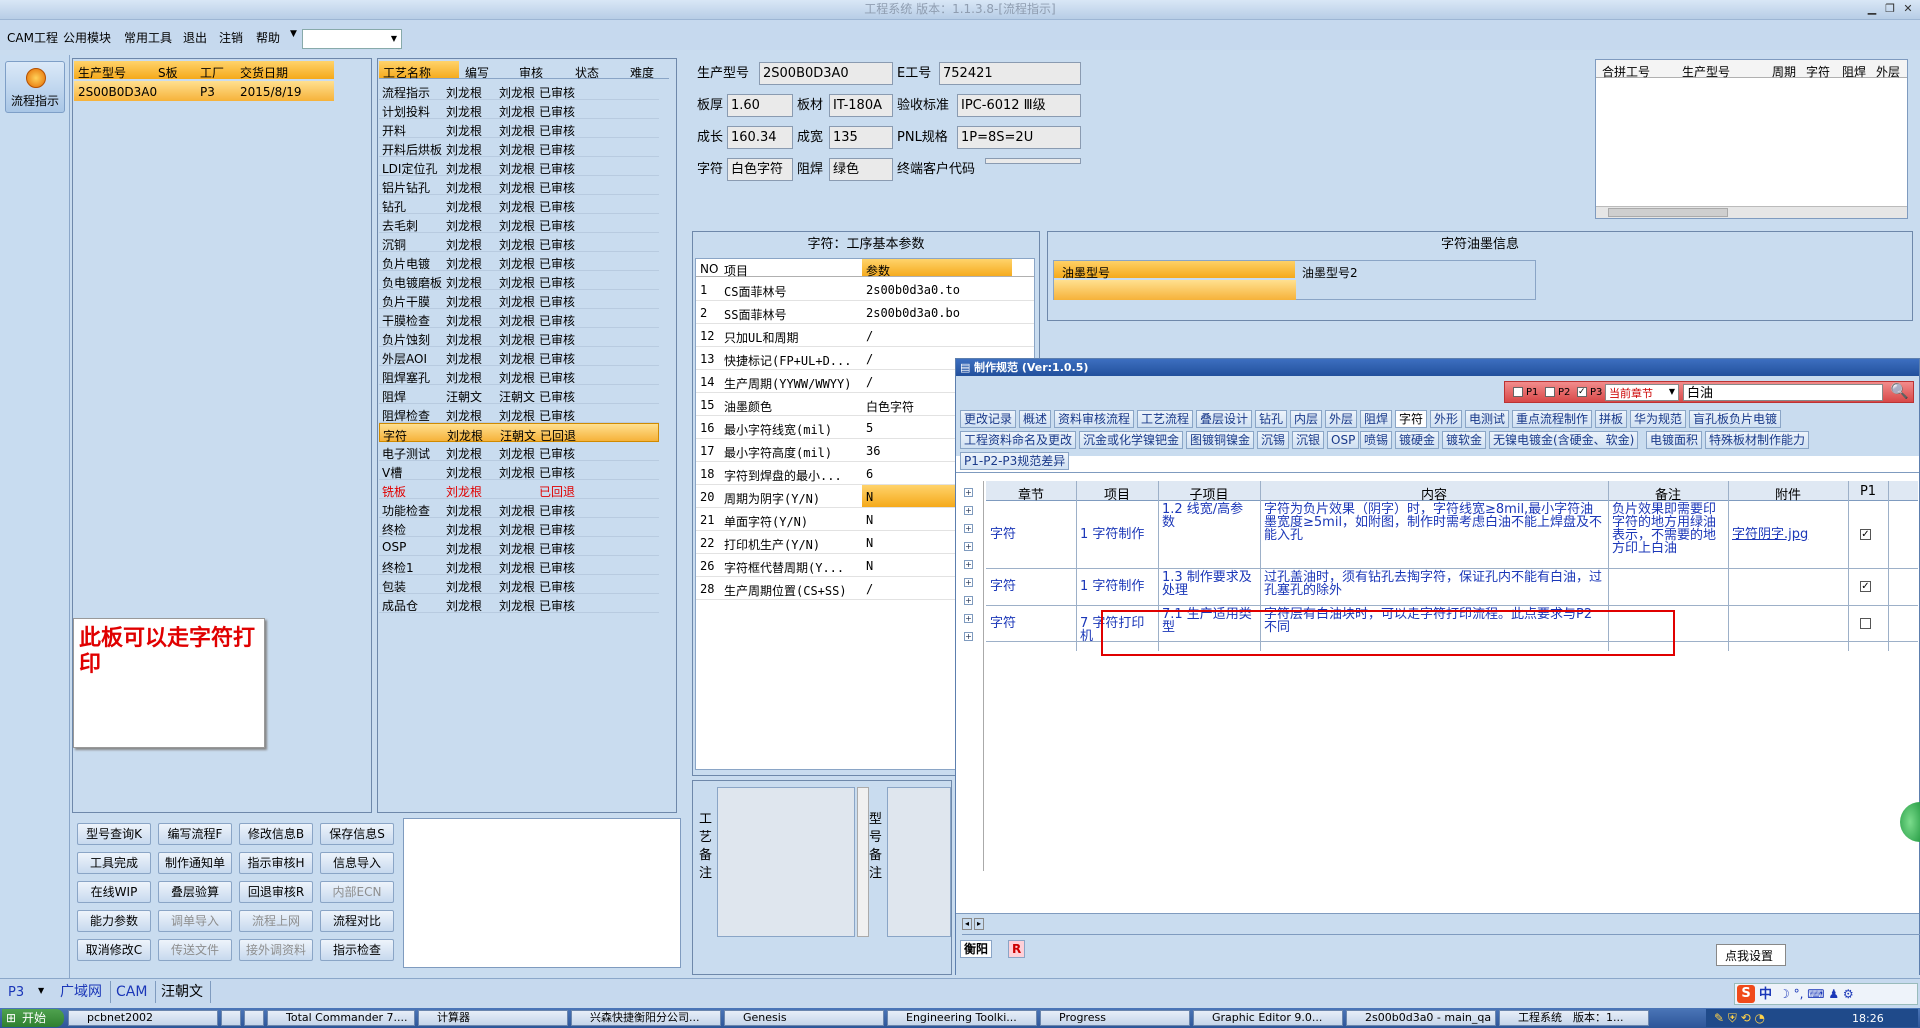 Image resolution: width=1920 pixels, height=1028 pixels. I want to click on spec-tab: 概述, so click(1035, 419).